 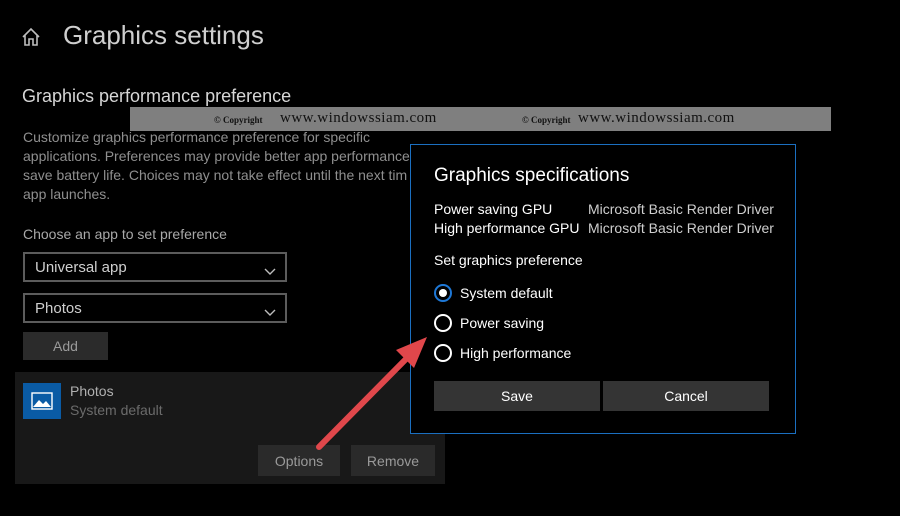 What do you see at coordinates (443, 293) in the screenshot?
I see `radio-system-default` at bounding box center [443, 293].